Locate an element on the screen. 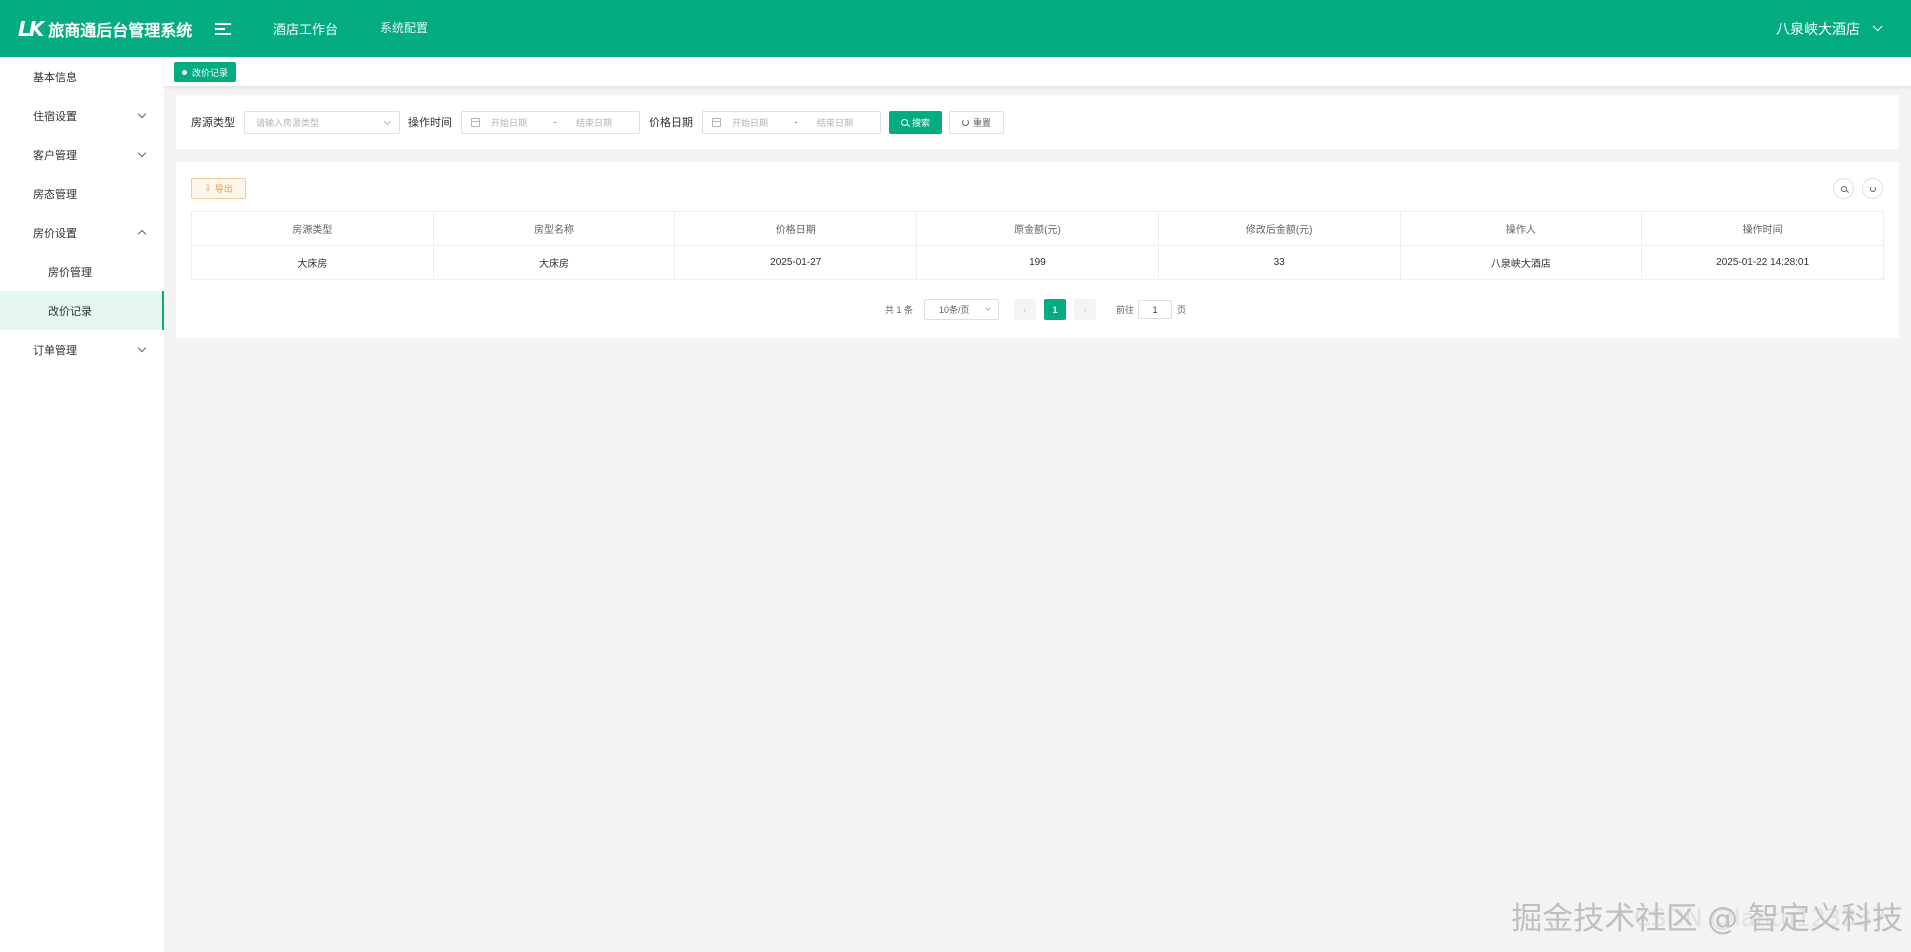 The height and width of the screenshot is (952, 1911). search-button-label: 搜索 is located at coordinates (921, 122).